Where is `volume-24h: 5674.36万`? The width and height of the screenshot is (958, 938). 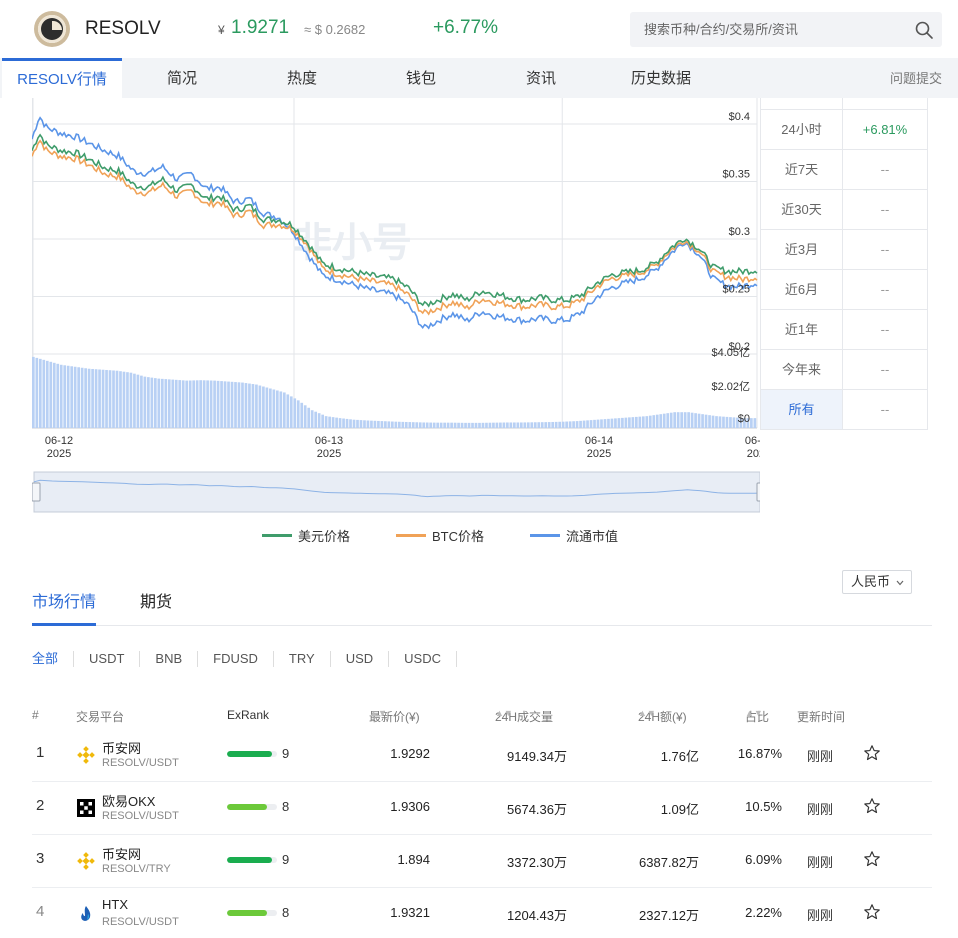
volume-24h: 5674.36万 is located at coordinates (537, 809).